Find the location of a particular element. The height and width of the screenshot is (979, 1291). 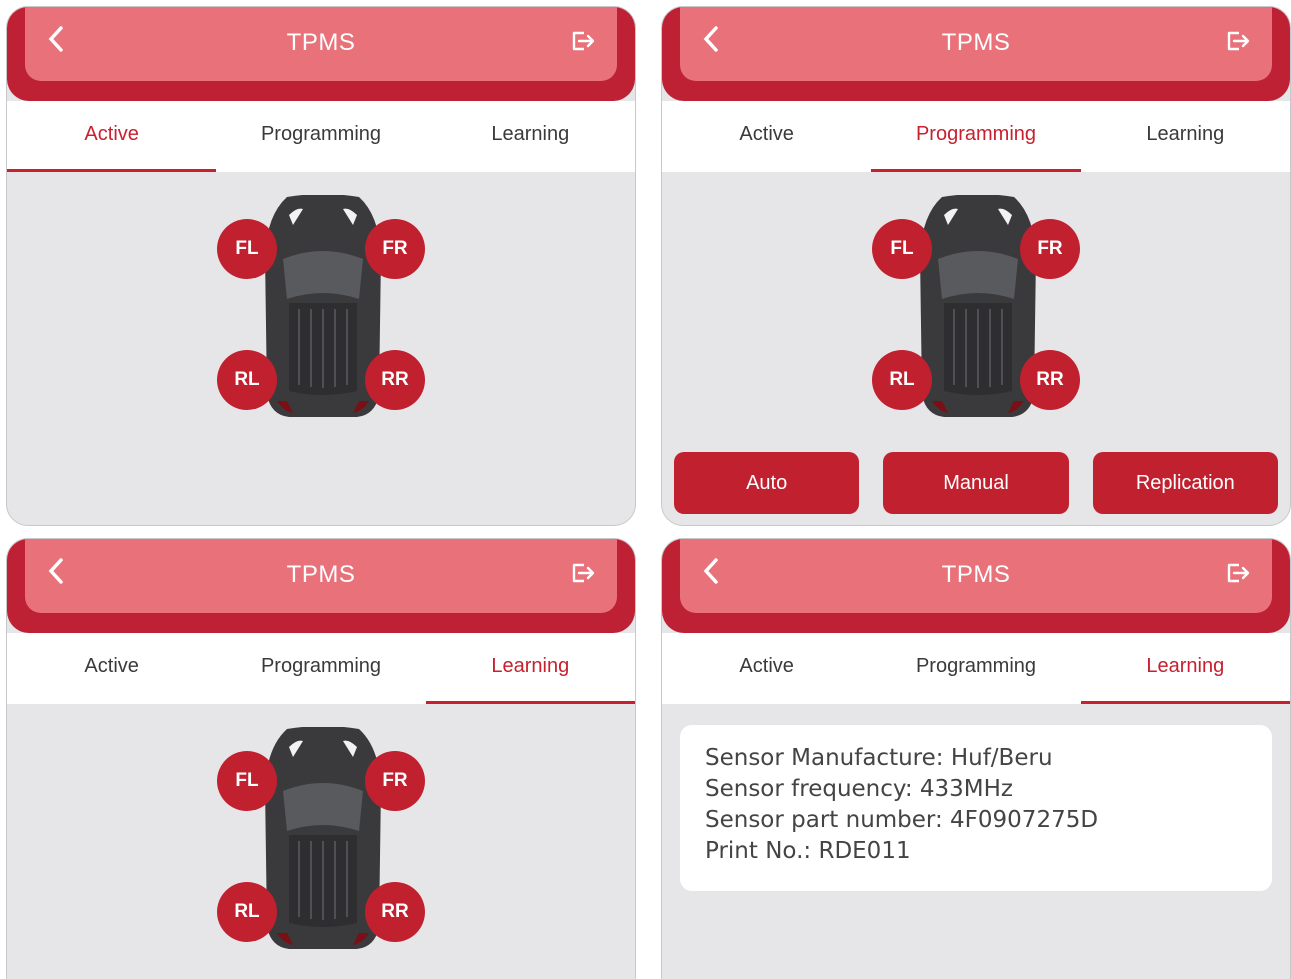

sensor-part-number: Sensor part number: 4F0907275D is located at coordinates (902, 820).